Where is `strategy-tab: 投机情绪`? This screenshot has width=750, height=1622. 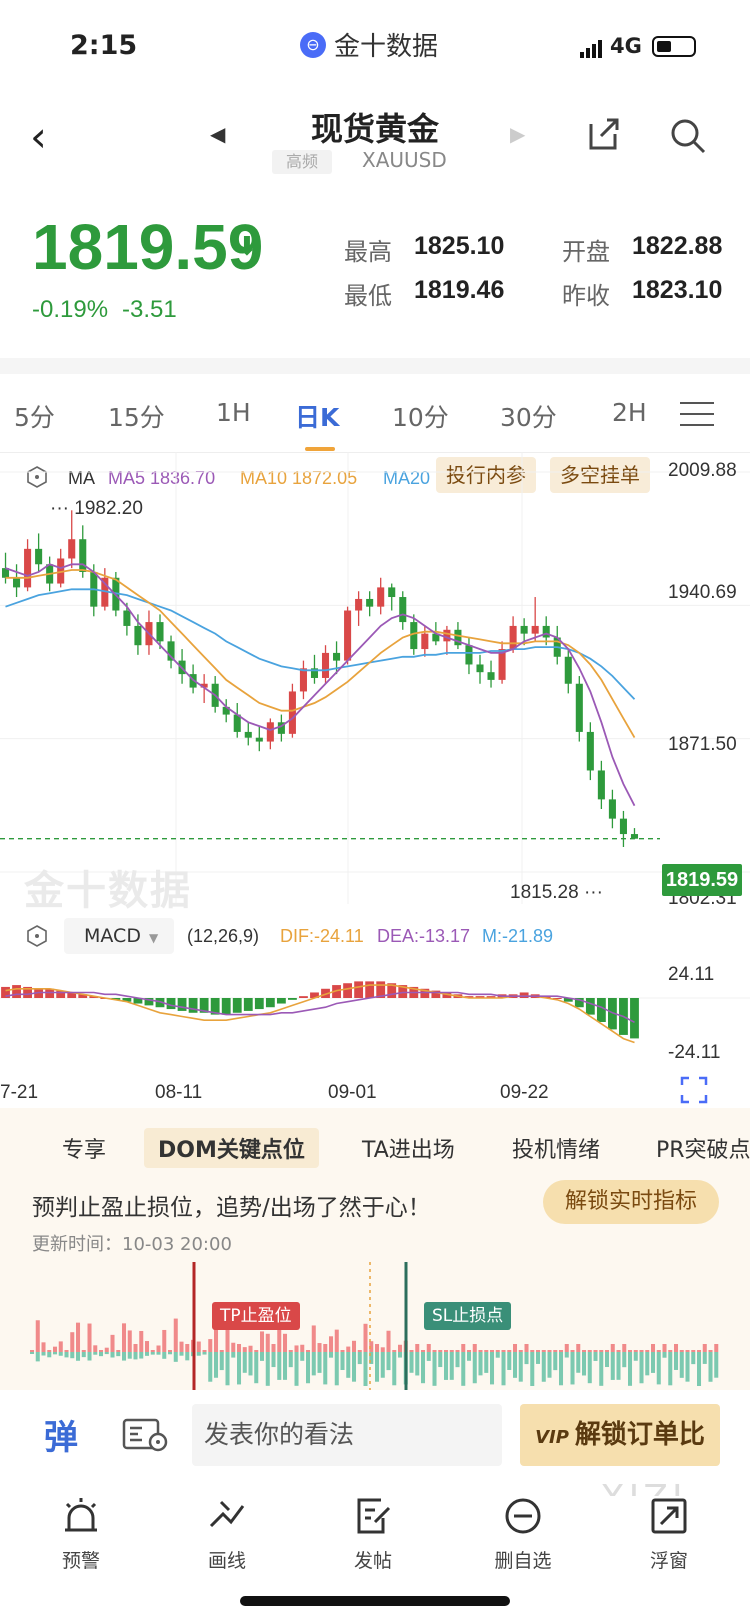
strategy-tab: 投机情绪 is located at coordinates (556, 1148).